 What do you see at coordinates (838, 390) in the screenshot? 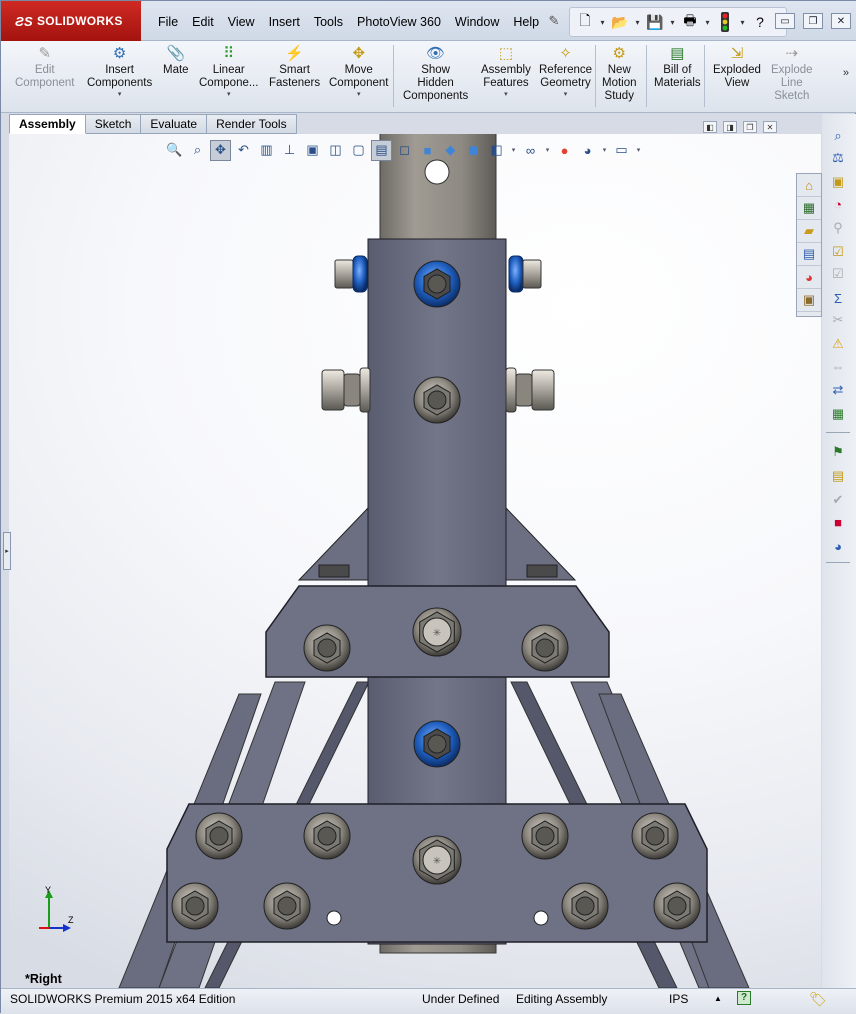
I see `compare-icon: ⇄` at bounding box center [838, 390].